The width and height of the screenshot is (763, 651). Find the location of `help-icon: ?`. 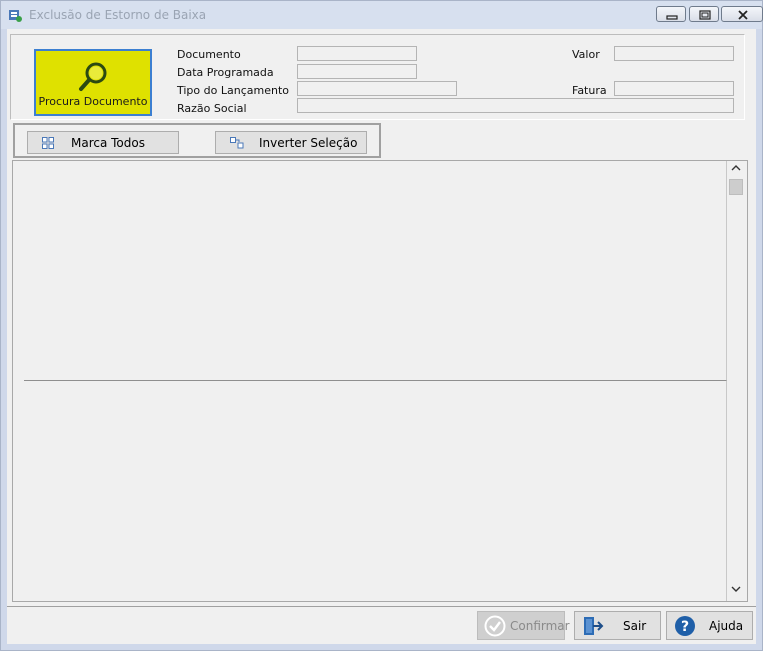

help-icon: ? is located at coordinates (685, 626).